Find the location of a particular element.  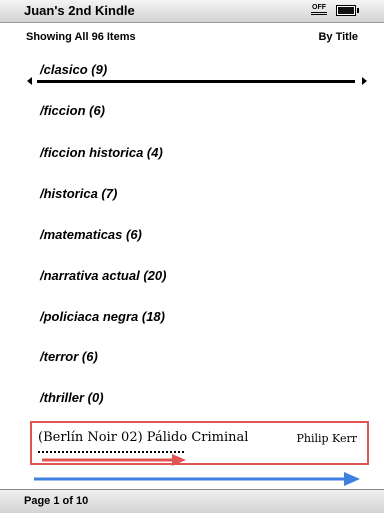

collection-item-ficcion: /ficcion (6) is located at coordinates (72, 110).